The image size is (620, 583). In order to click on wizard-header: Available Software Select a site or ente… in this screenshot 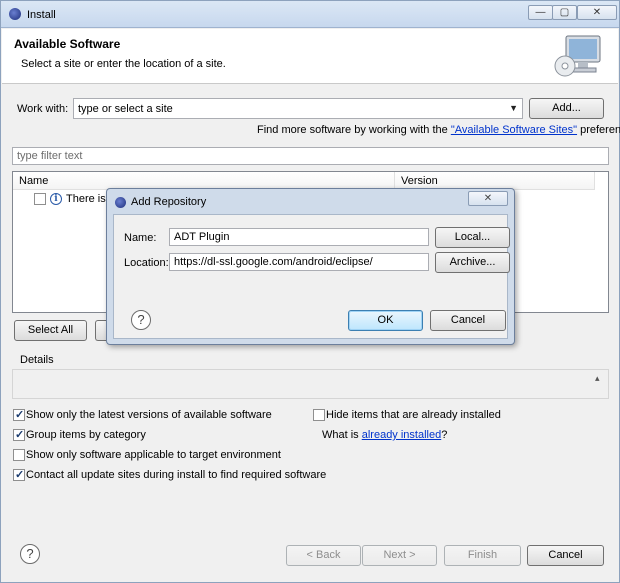, I will do `click(310, 56)`.